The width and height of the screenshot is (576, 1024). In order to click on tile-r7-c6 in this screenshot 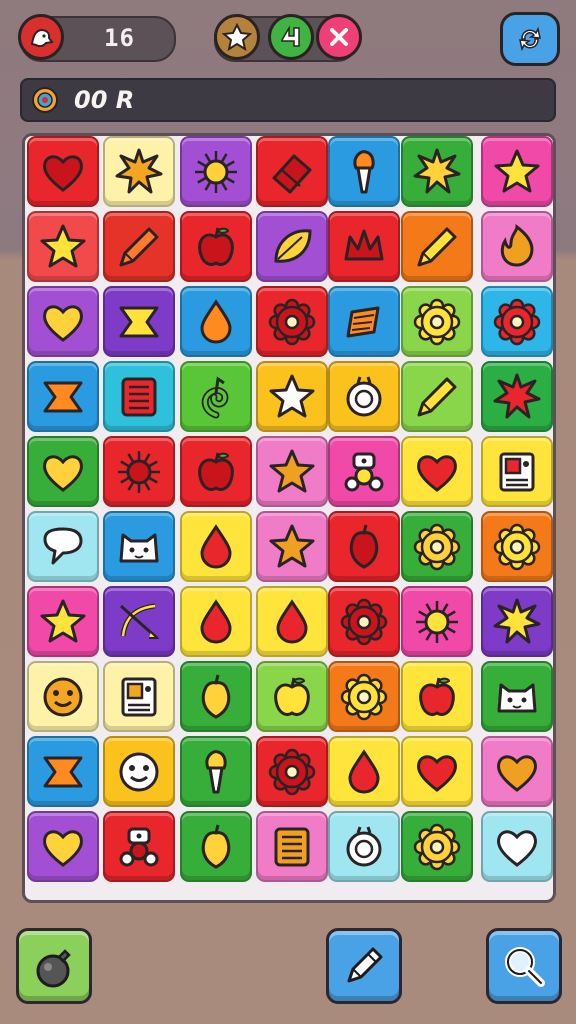, I will do `click(437, 621)`.